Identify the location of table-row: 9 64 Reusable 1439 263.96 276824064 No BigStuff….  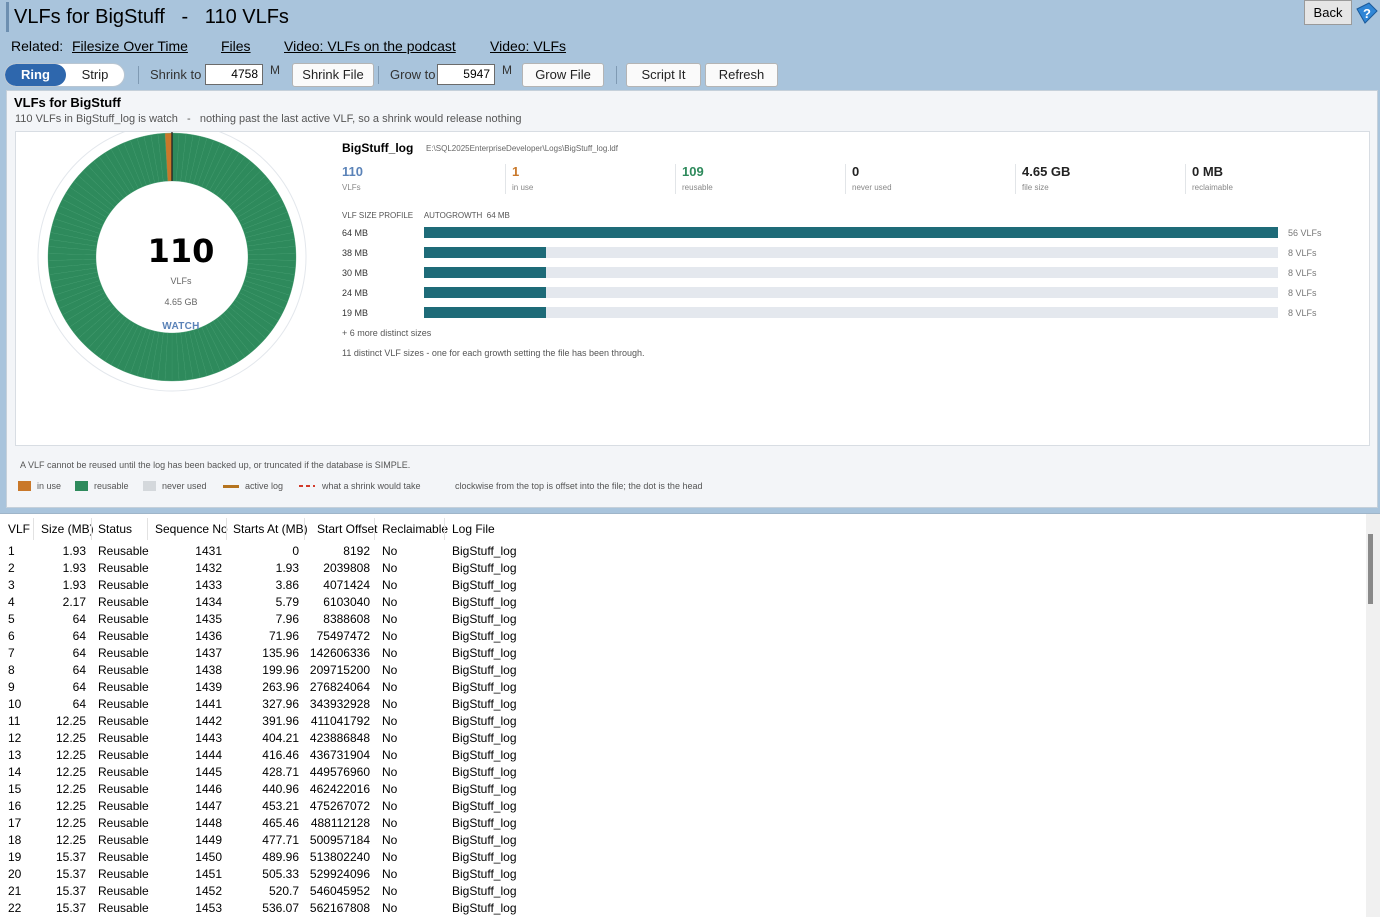
(683, 686).